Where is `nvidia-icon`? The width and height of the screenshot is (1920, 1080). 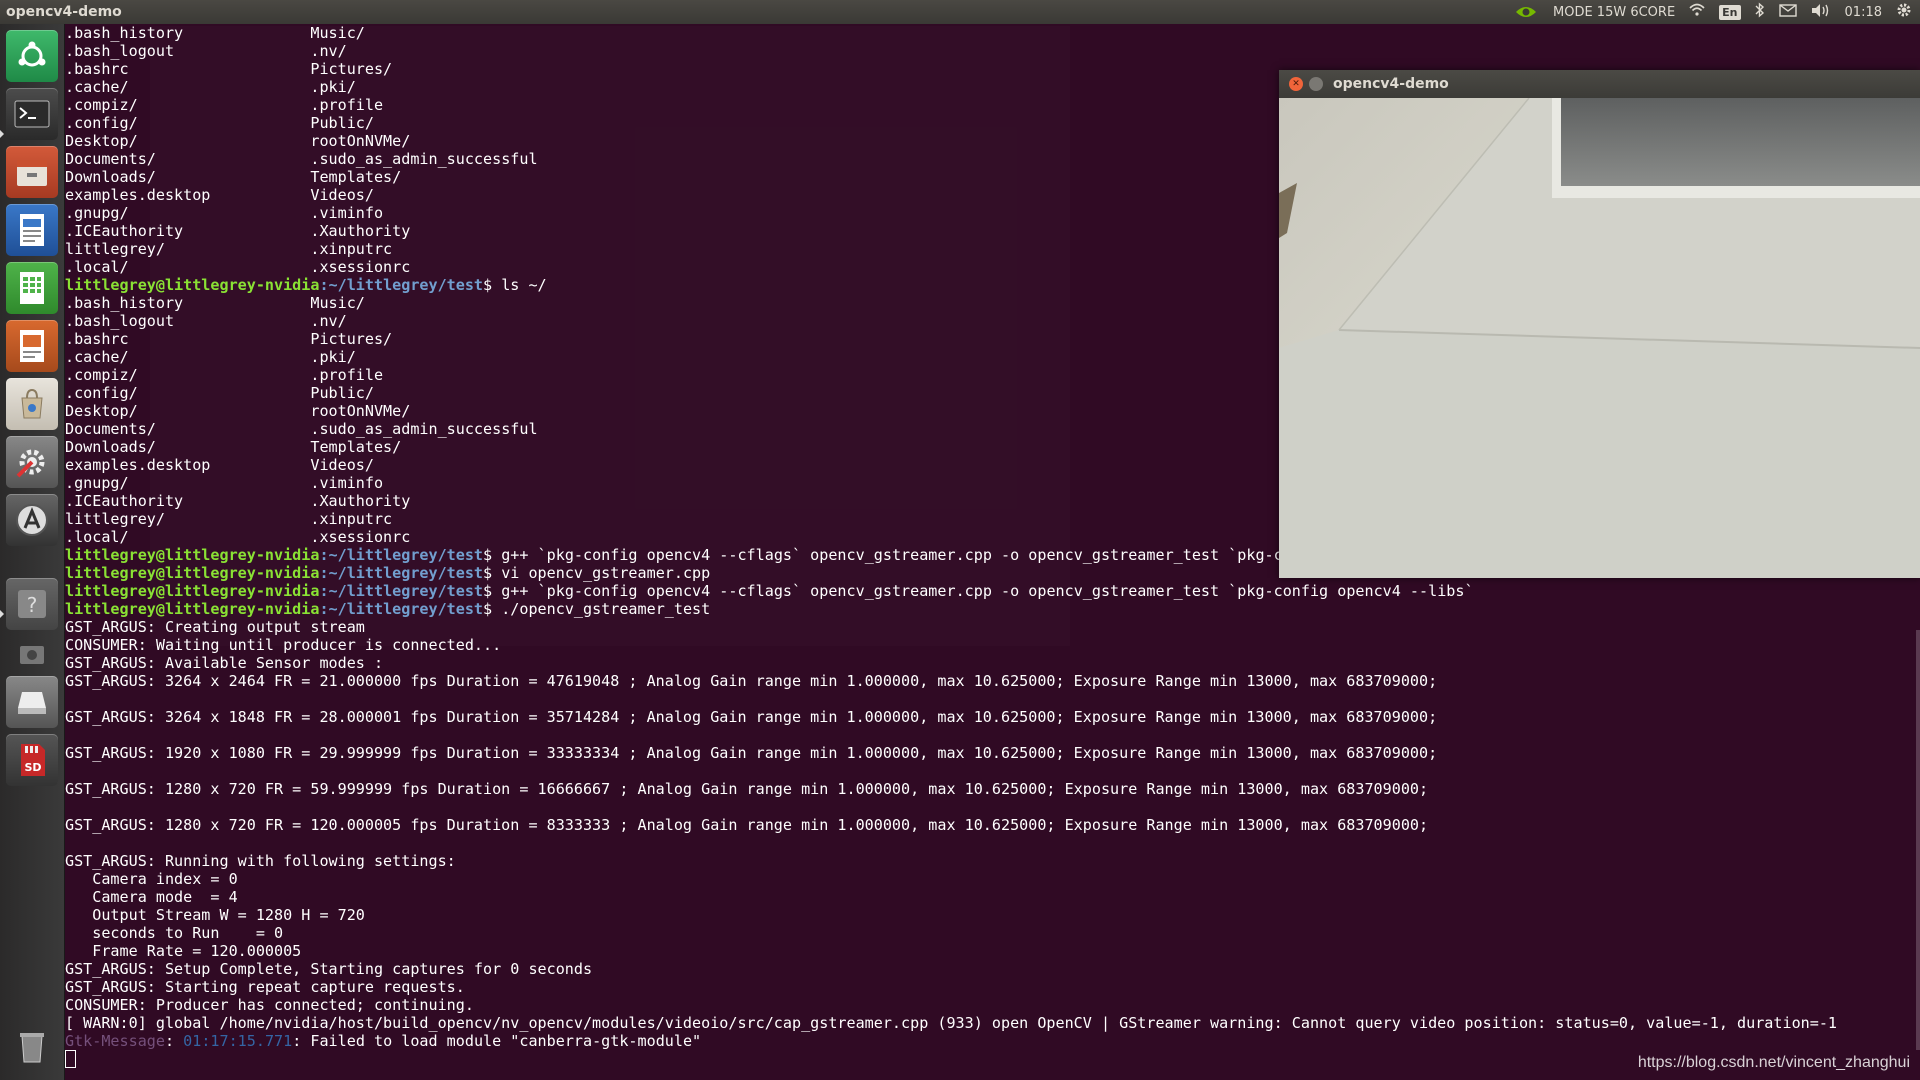
nvidia-icon is located at coordinates (1526, 12).